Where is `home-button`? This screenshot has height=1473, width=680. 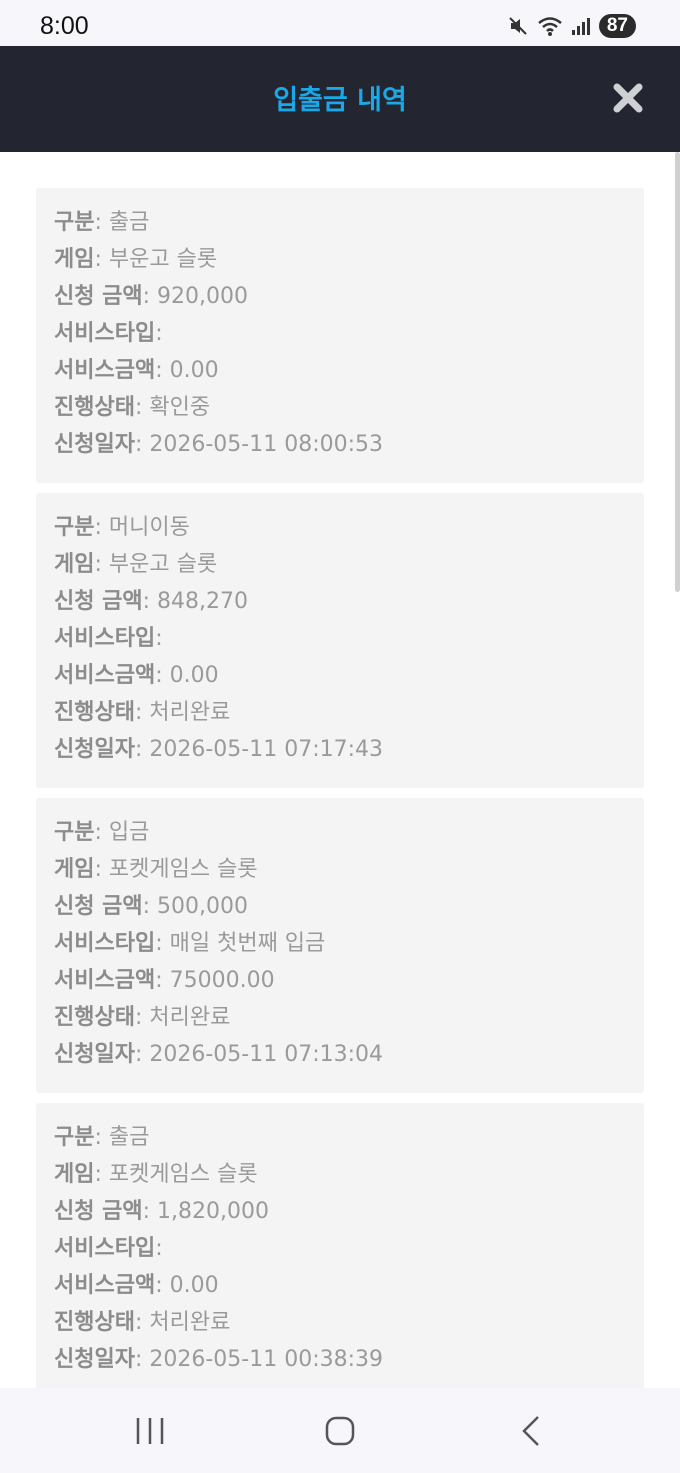
home-button is located at coordinates (340, 1431).